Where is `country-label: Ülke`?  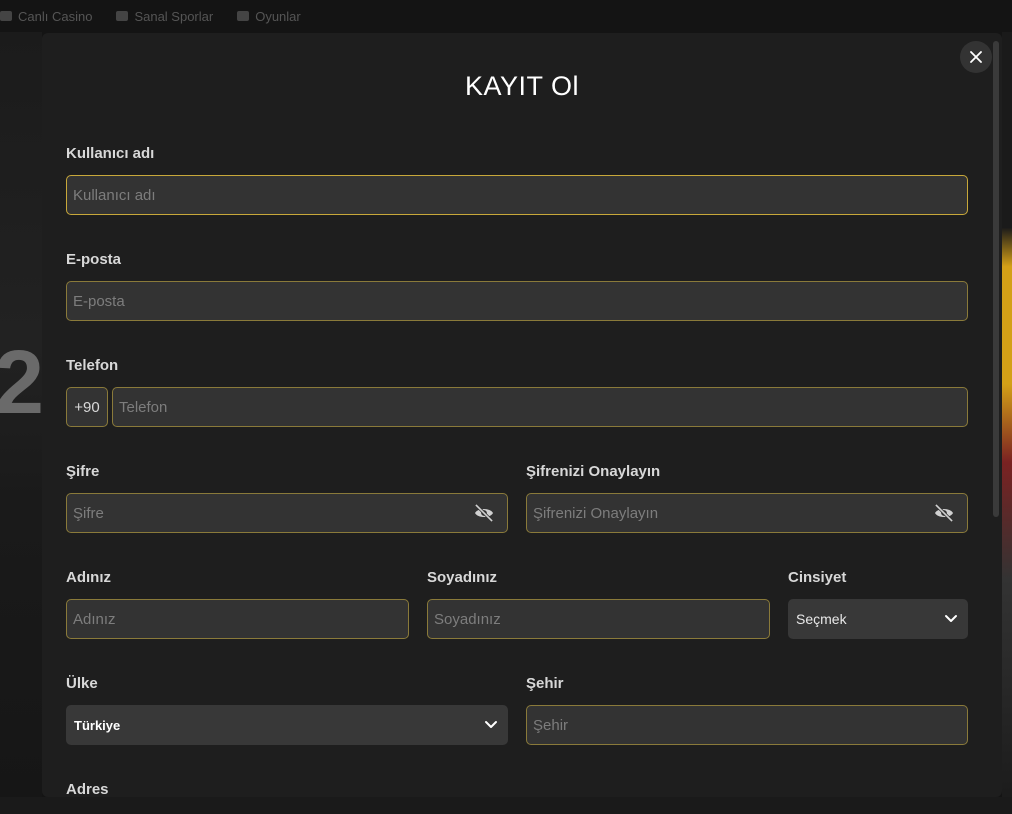
country-label: Ülke is located at coordinates (82, 683).